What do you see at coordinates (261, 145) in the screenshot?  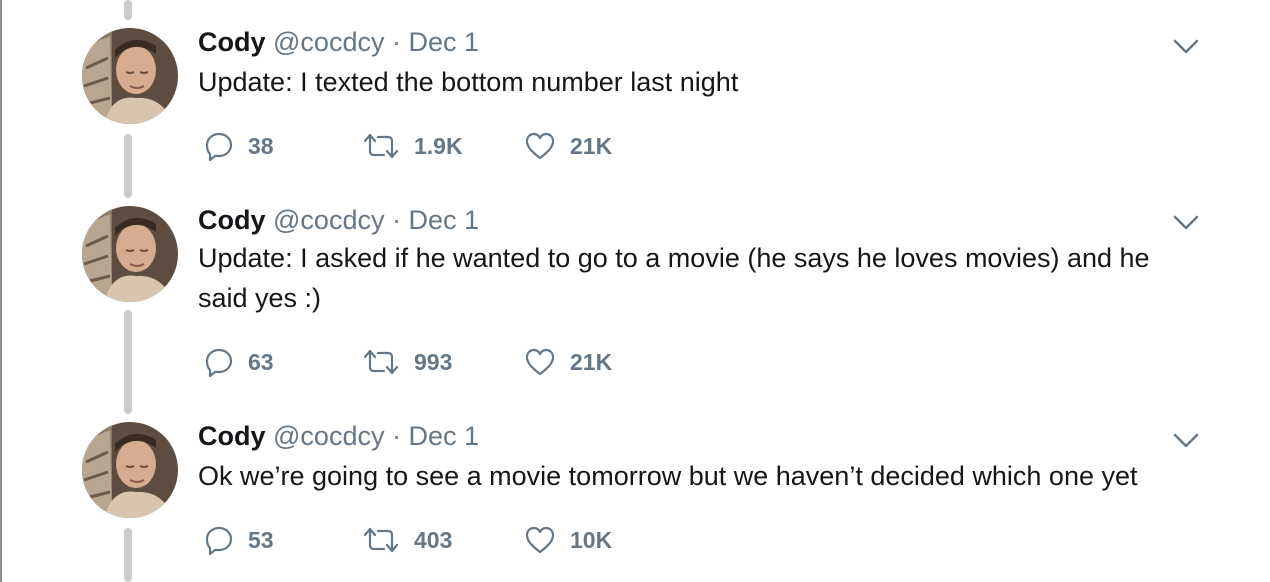 I see `reply-count: 38` at bounding box center [261, 145].